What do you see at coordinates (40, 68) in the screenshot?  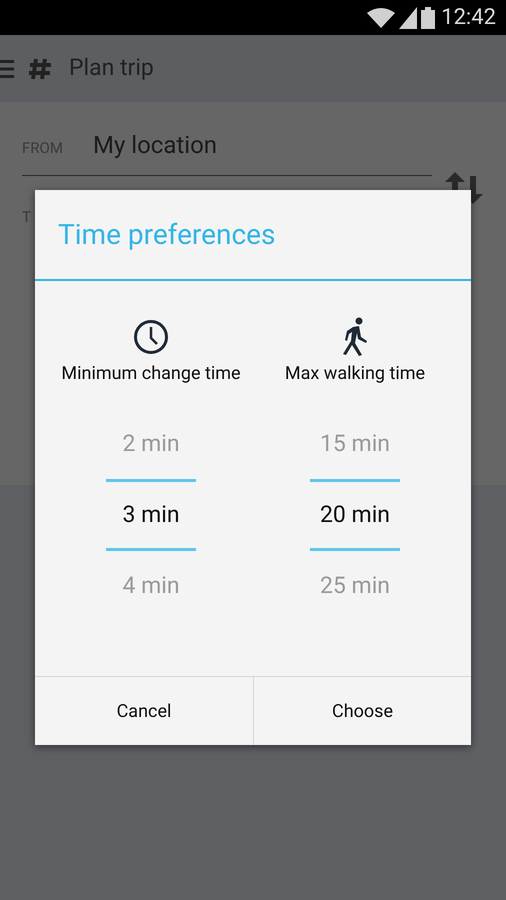 I see `hash-icon` at bounding box center [40, 68].